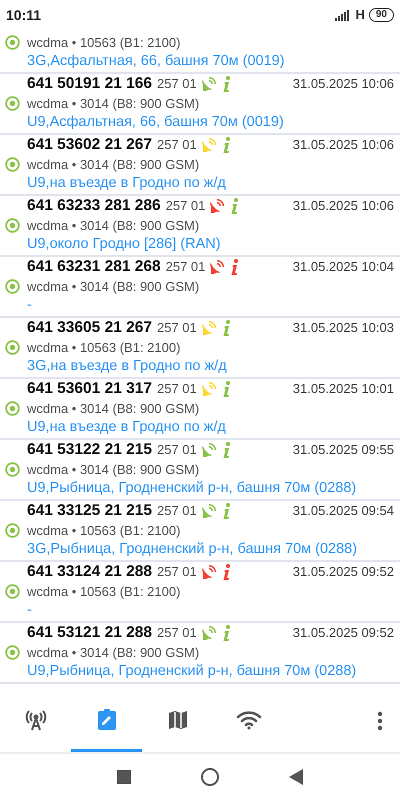 The height and width of the screenshot is (800, 400). Describe the element at coordinates (343, 328) in the screenshot. I see `timestamp: 31.05.2025 10:03` at that location.